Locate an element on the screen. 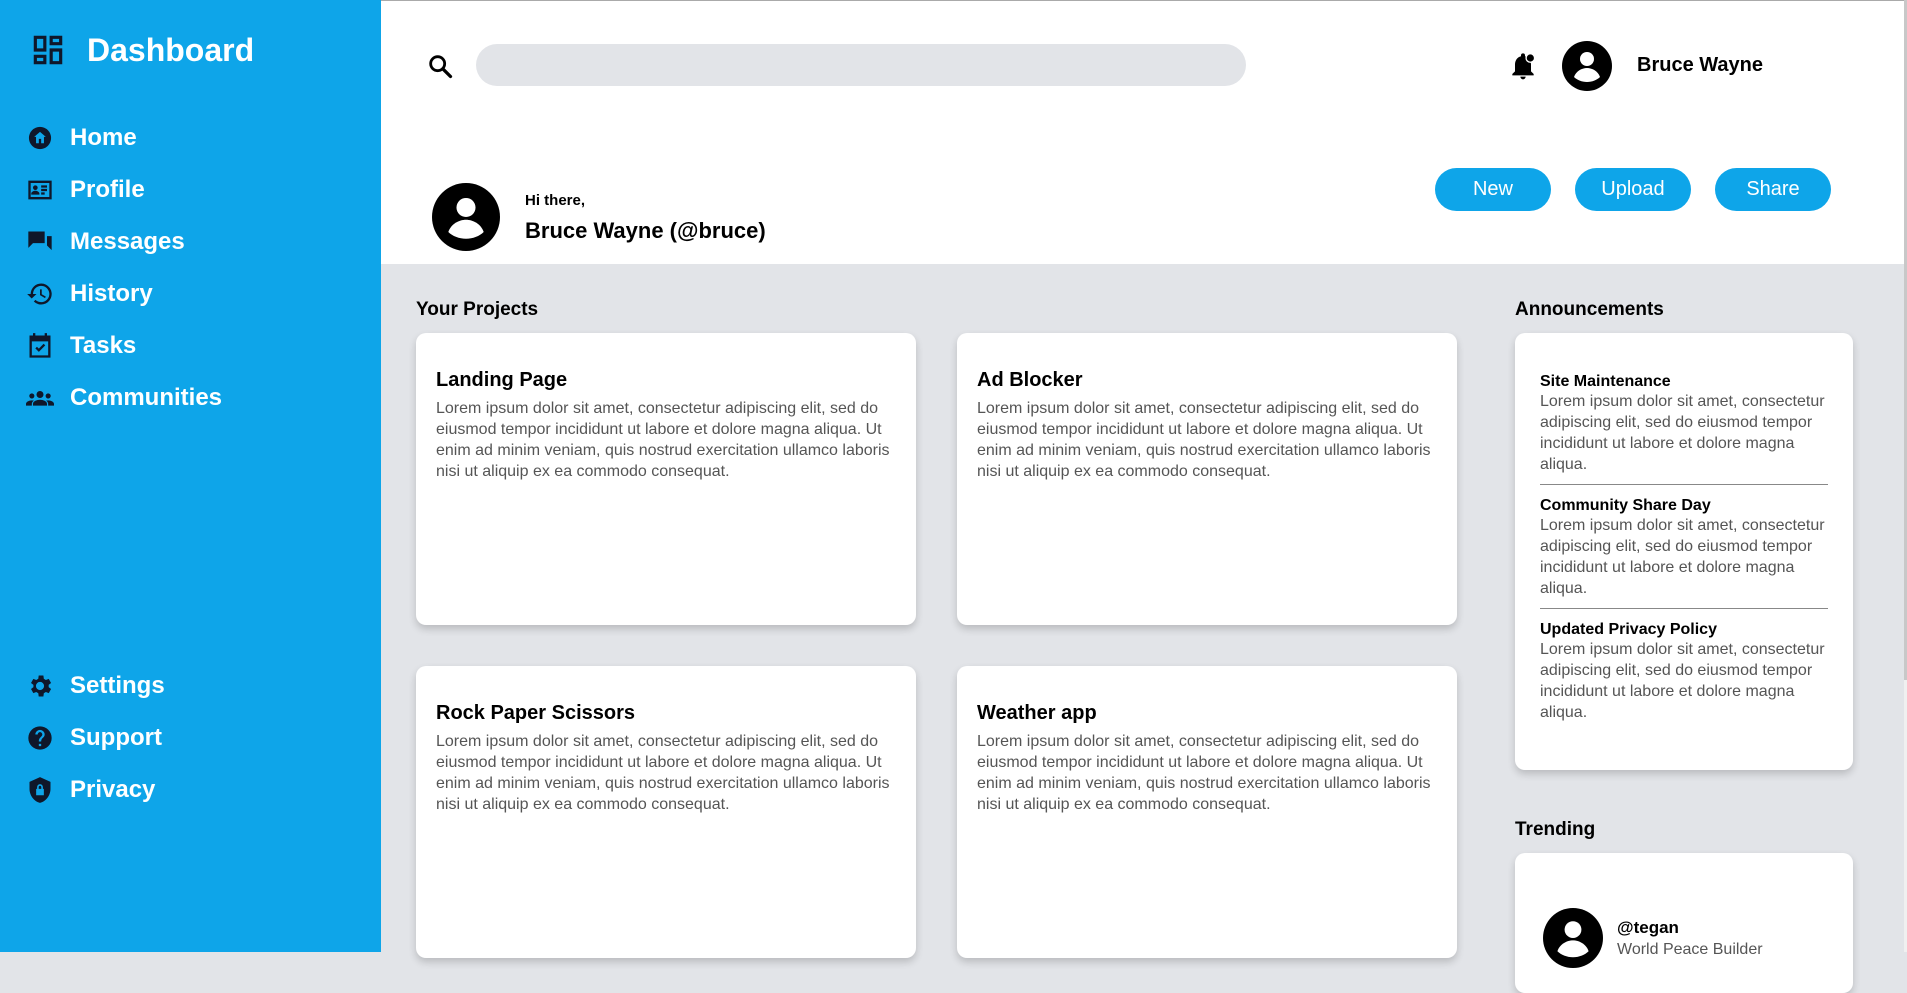 This screenshot has height=993, width=1907. trending-section-title: Trending is located at coordinates (1555, 829).